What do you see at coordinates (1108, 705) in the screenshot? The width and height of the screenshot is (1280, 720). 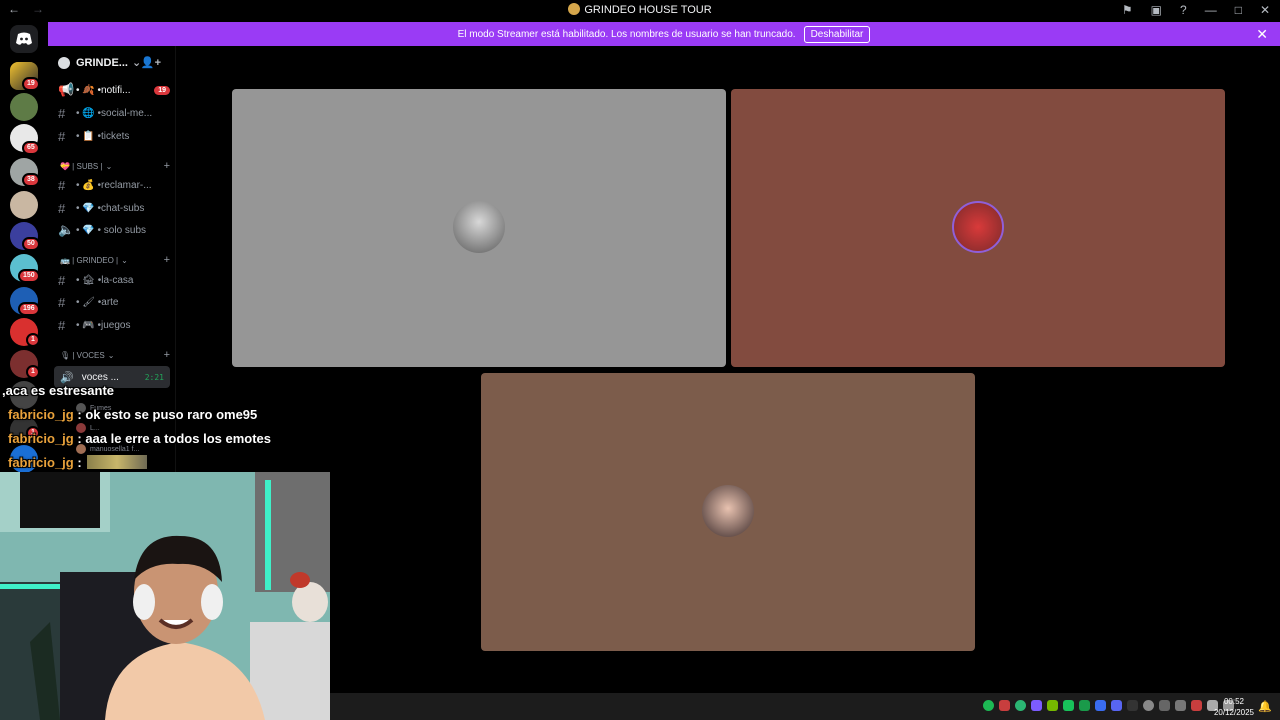 I see `system-tray` at bounding box center [1108, 705].